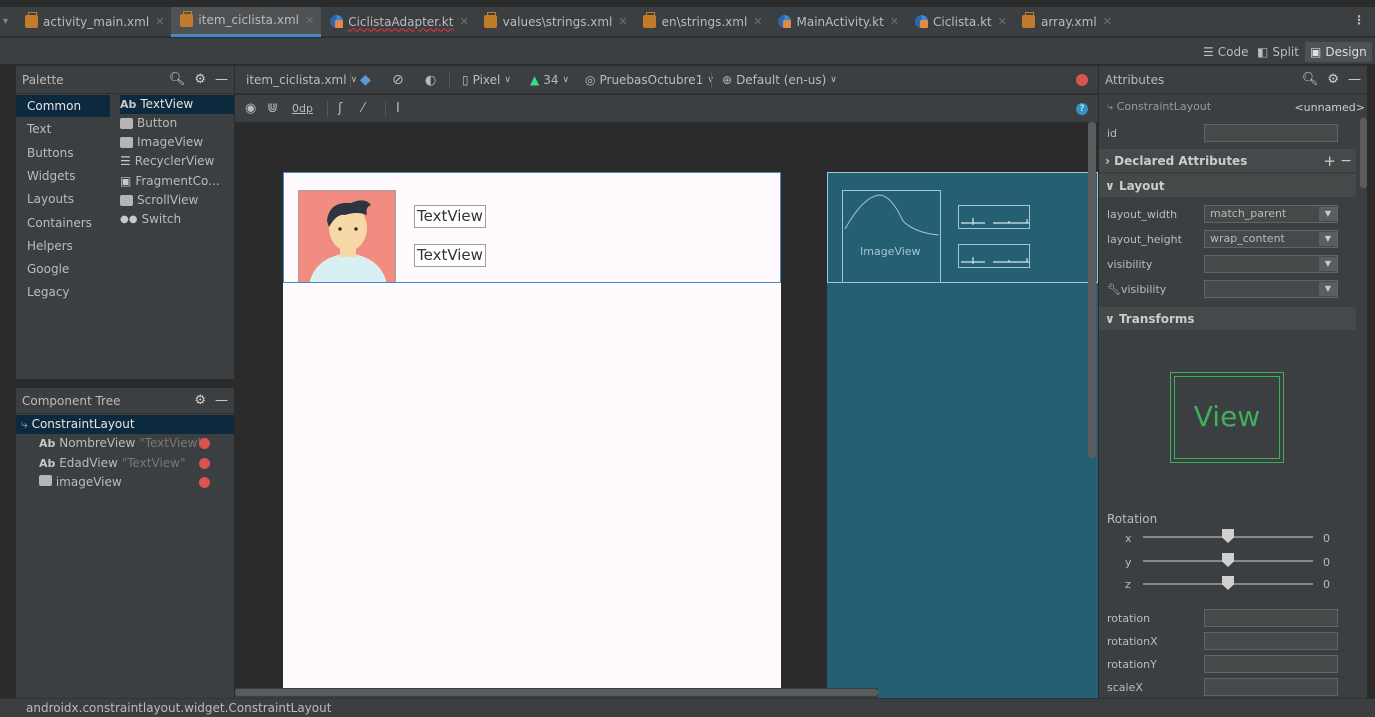 The image size is (1375, 717). What do you see at coordinates (450, 255) in the screenshot?
I see `edad-textview: TextView` at bounding box center [450, 255].